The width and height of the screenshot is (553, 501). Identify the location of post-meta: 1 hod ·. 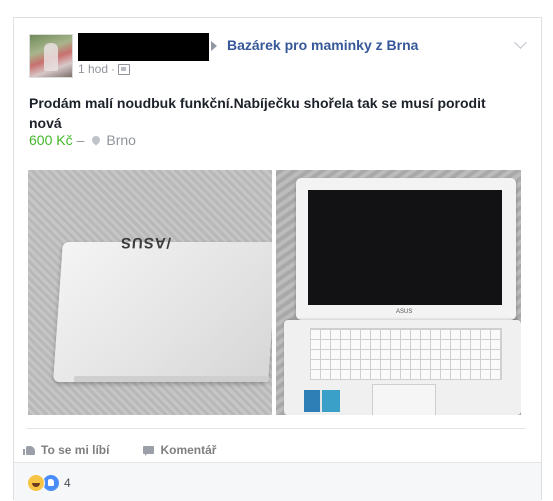
(104, 69).